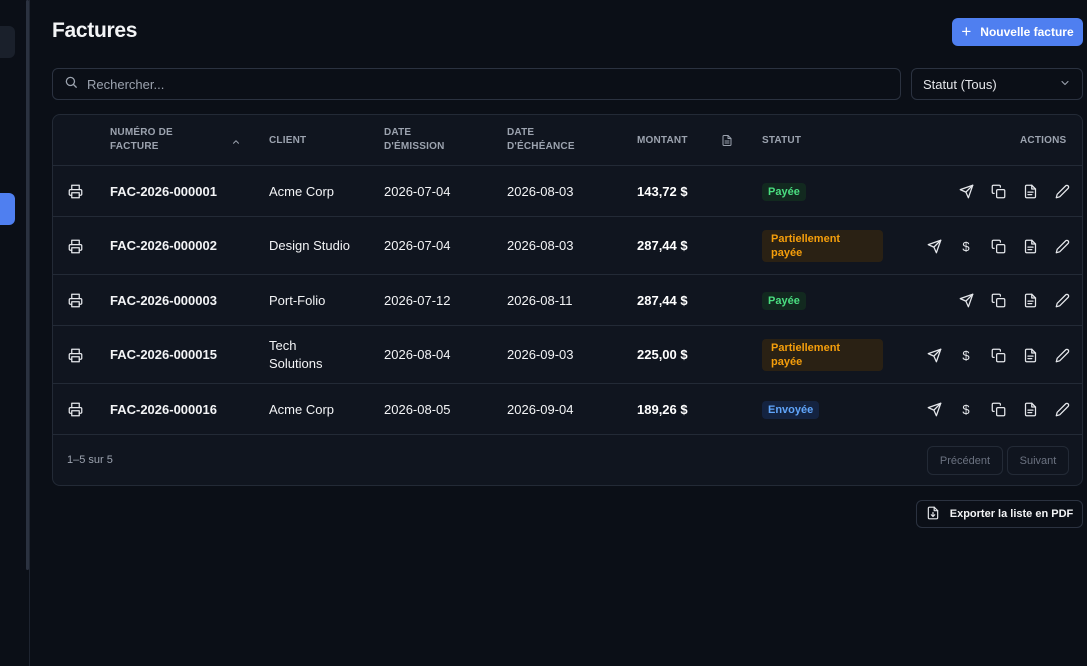  I want to click on new-invoice-button: + Nouvelle facture, so click(1017, 32).